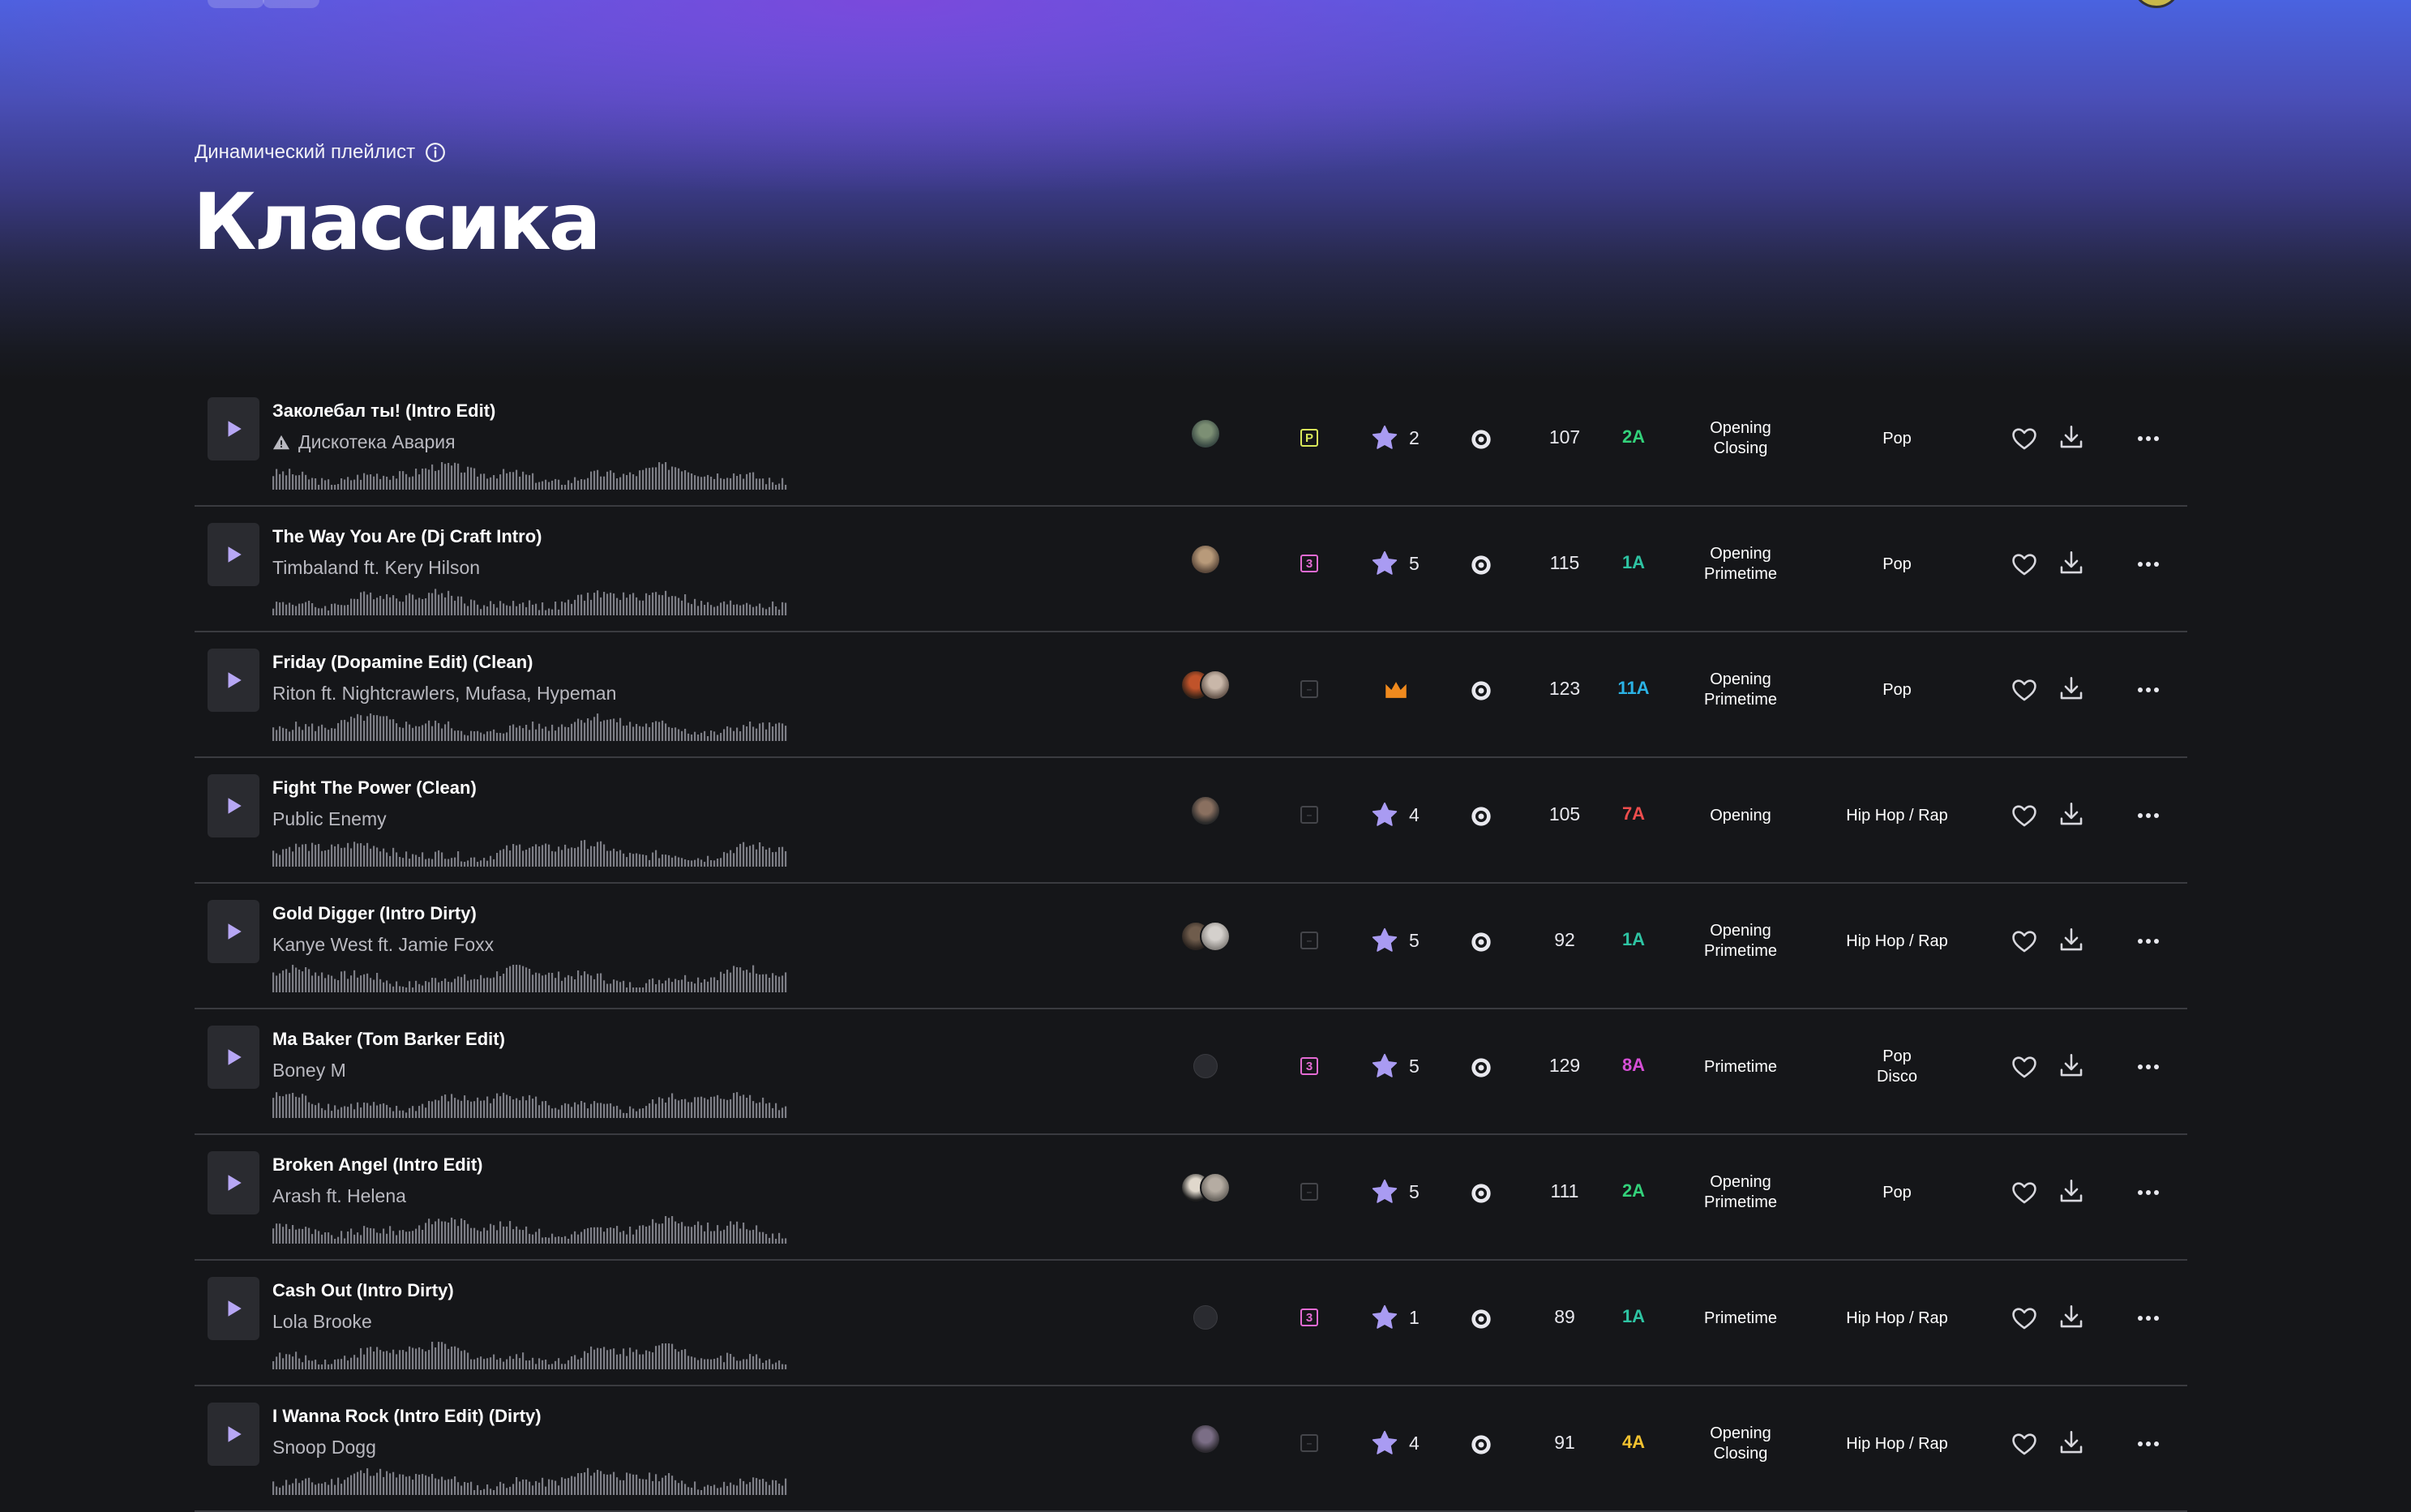 The image size is (2411, 1512). I want to click on page-title: Классика, so click(397, 222).